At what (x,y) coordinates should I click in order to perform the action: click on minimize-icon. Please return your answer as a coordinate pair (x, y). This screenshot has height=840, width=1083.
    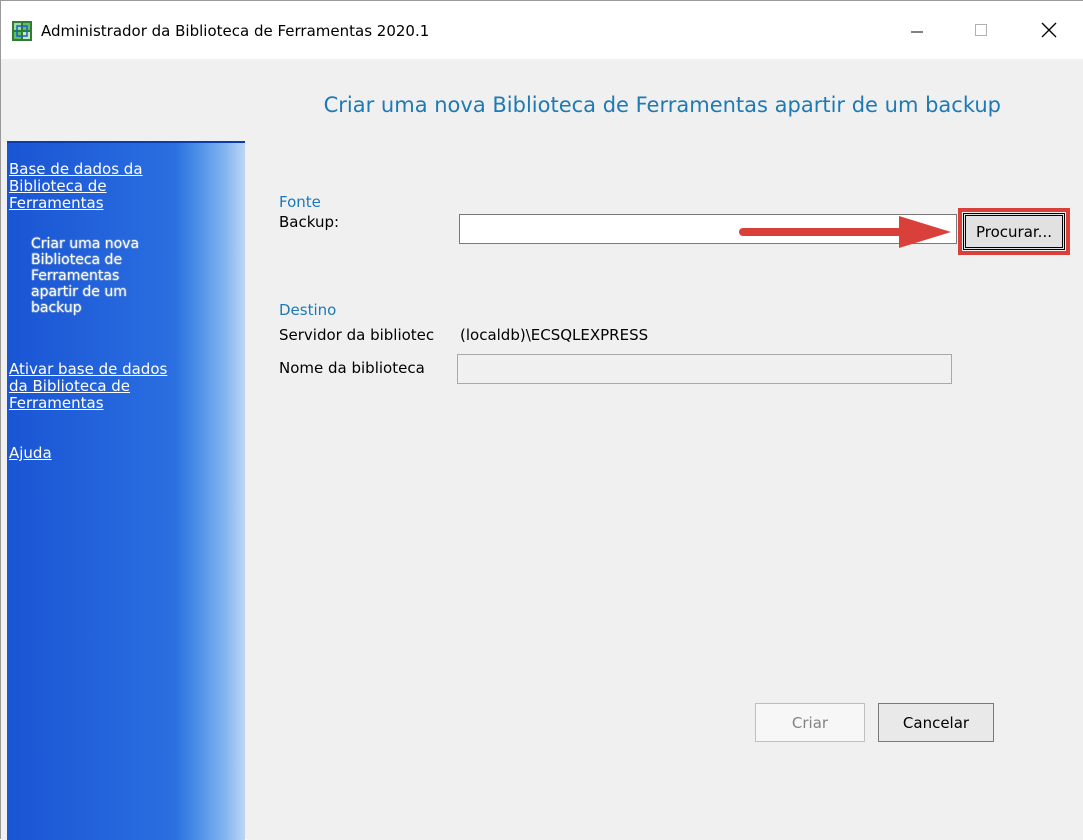
    Looking at the image, I should click on (917, 32).